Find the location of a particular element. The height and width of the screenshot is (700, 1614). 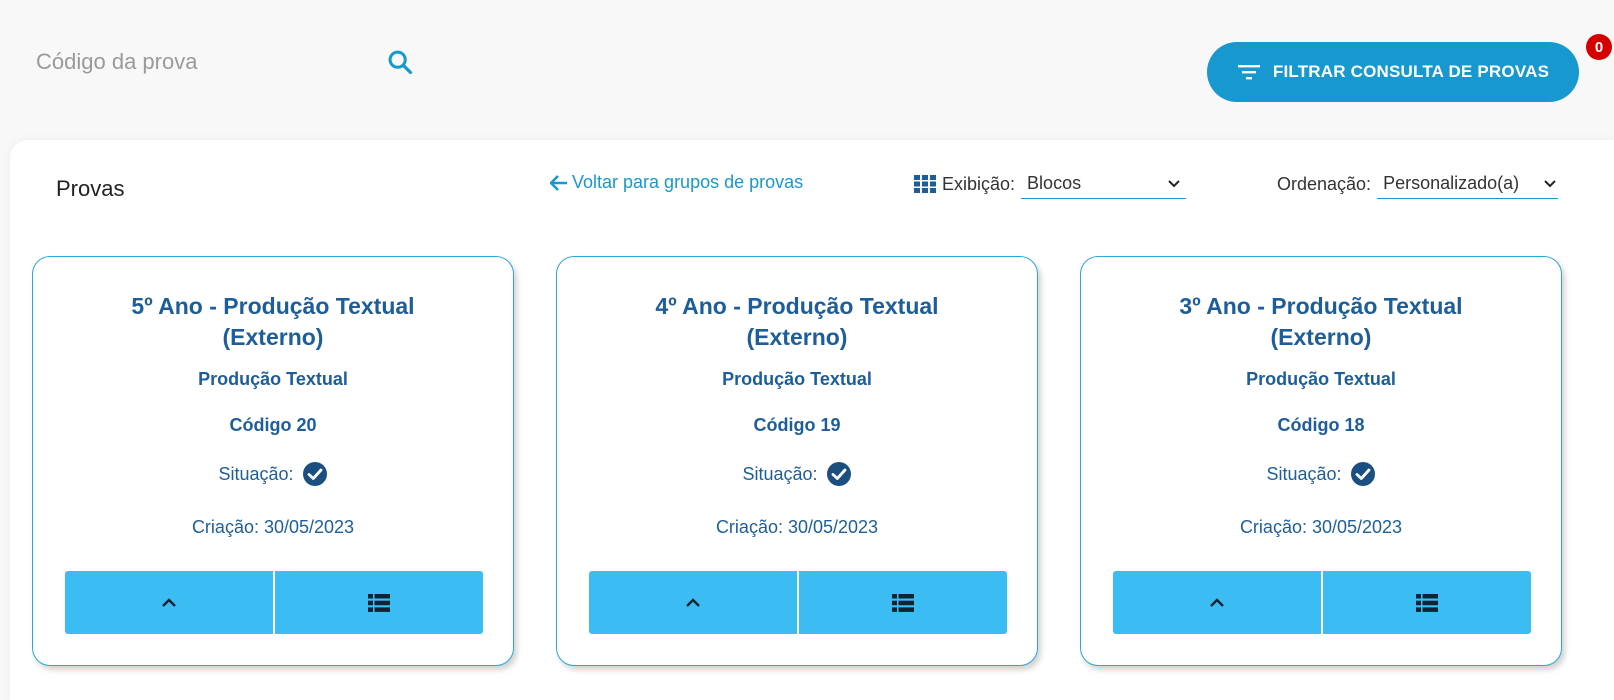

search-box is located at coordinates (226, 62).